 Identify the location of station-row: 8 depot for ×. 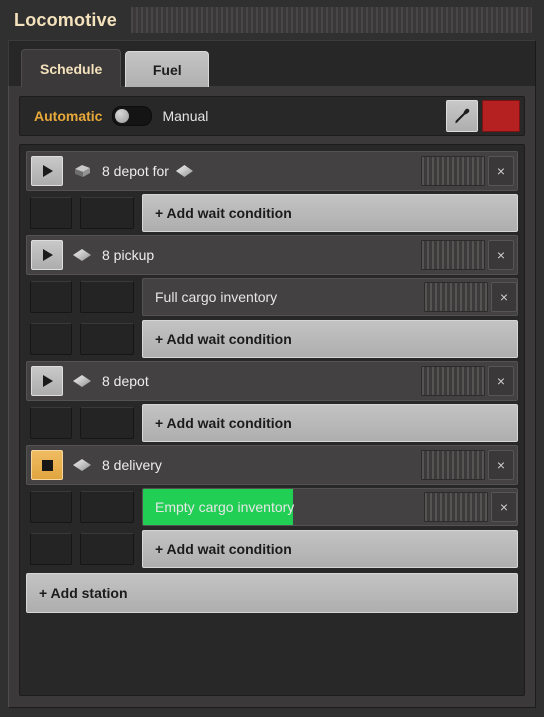
(272, 171).